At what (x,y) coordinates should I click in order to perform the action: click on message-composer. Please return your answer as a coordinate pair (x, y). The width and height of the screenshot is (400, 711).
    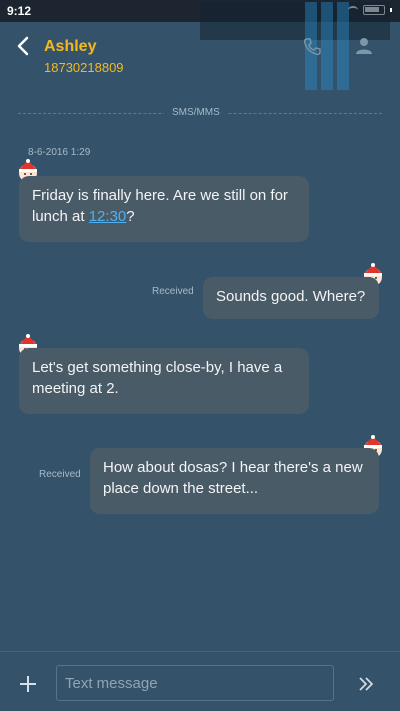
    Looking at the image, I should click on (200, 681).